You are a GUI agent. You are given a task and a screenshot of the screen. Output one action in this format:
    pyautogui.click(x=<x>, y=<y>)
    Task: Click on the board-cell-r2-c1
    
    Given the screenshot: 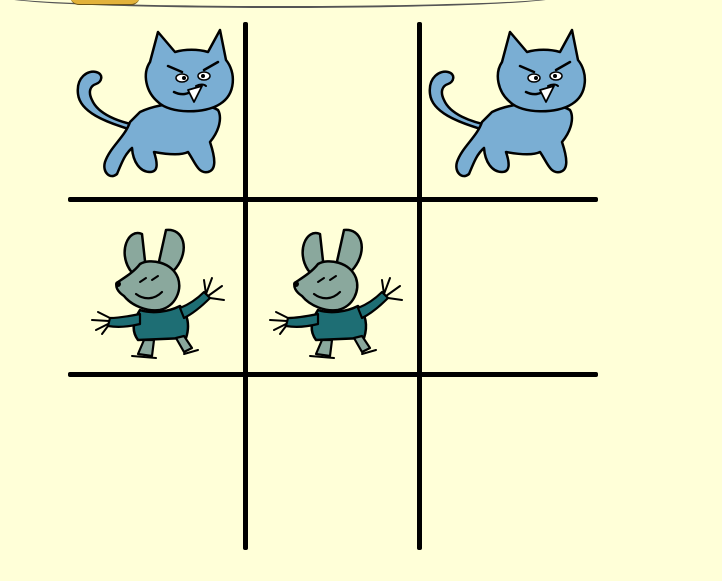 What is the action you would take?
    pyautogui.click(x=156, y=288)
    